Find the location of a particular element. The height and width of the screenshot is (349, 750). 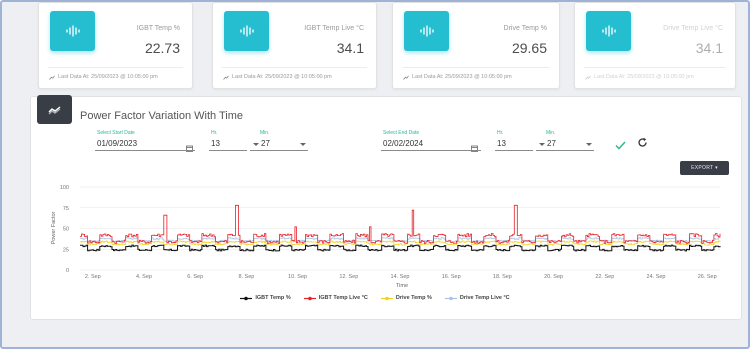

legend-item: IGBT Temp % is located at coordinates (265, 298).